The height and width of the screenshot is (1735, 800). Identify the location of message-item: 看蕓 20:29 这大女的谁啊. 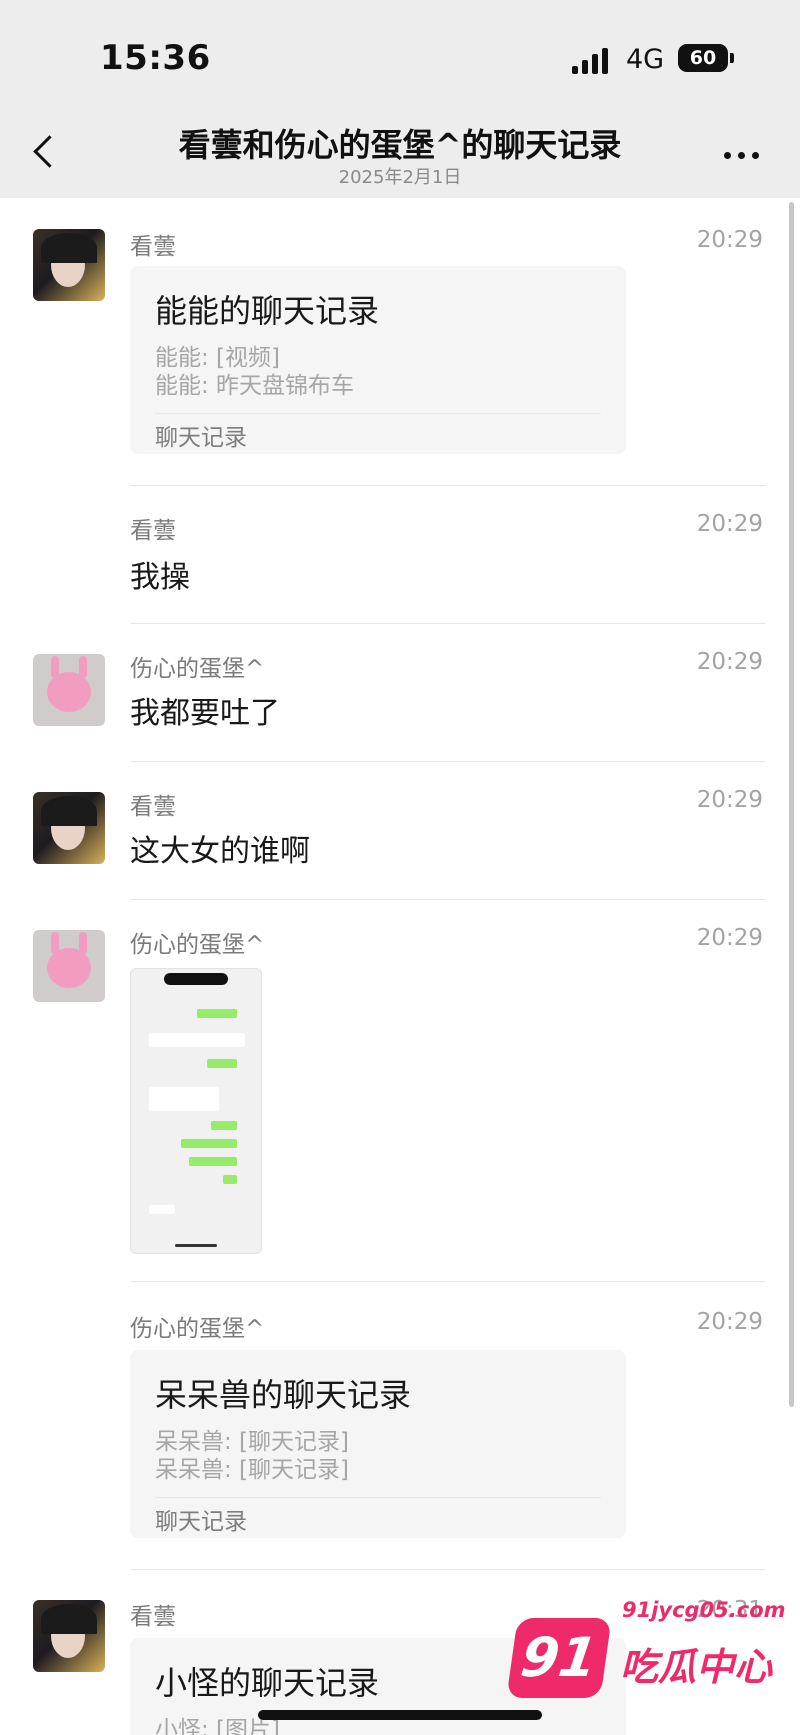
(400, 831).